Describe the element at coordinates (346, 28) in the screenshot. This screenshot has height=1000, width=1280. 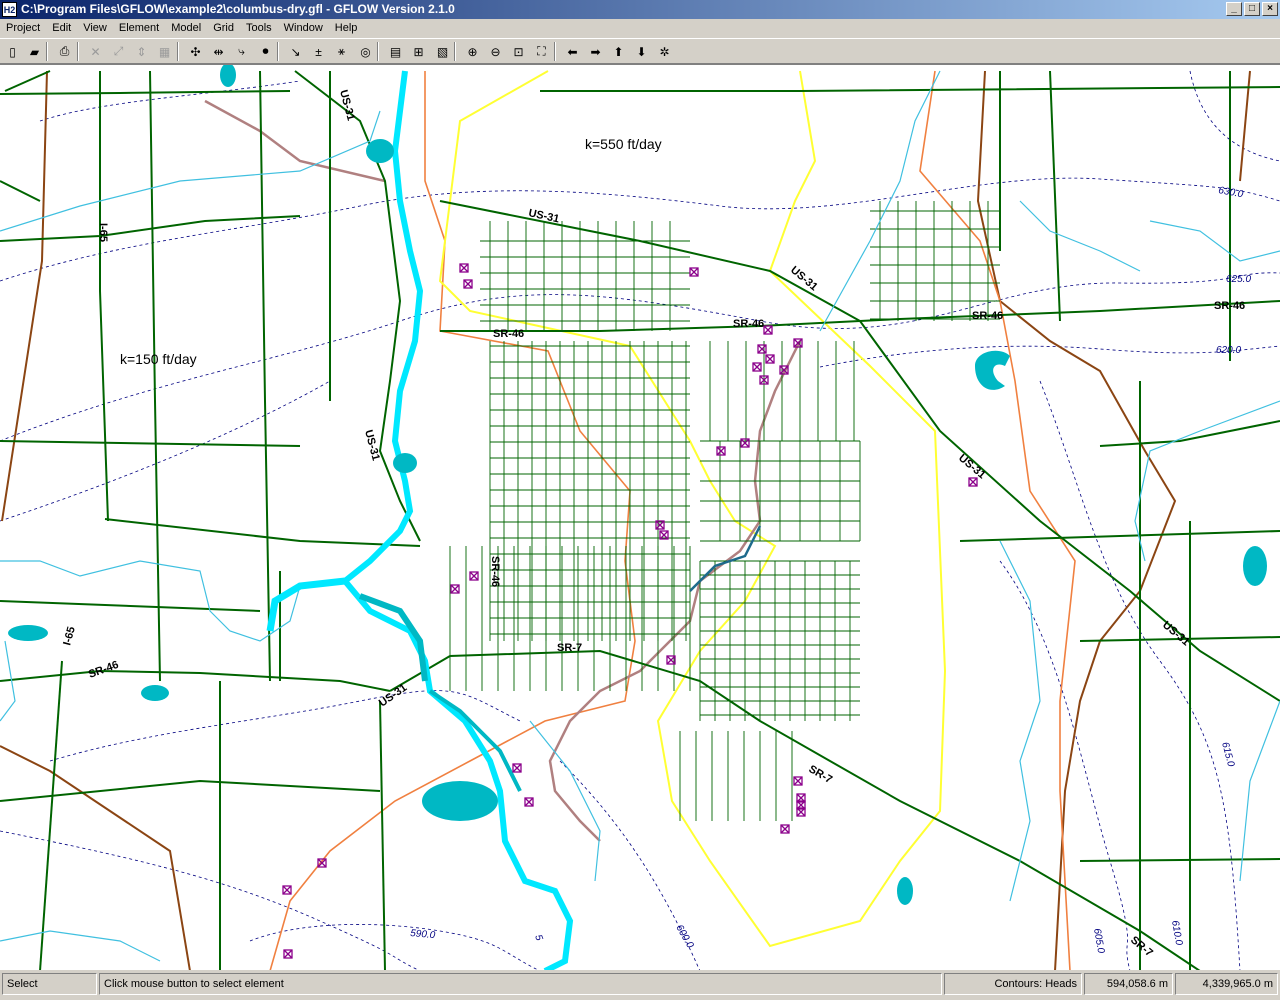
I see `menu-help: Help` at that location.